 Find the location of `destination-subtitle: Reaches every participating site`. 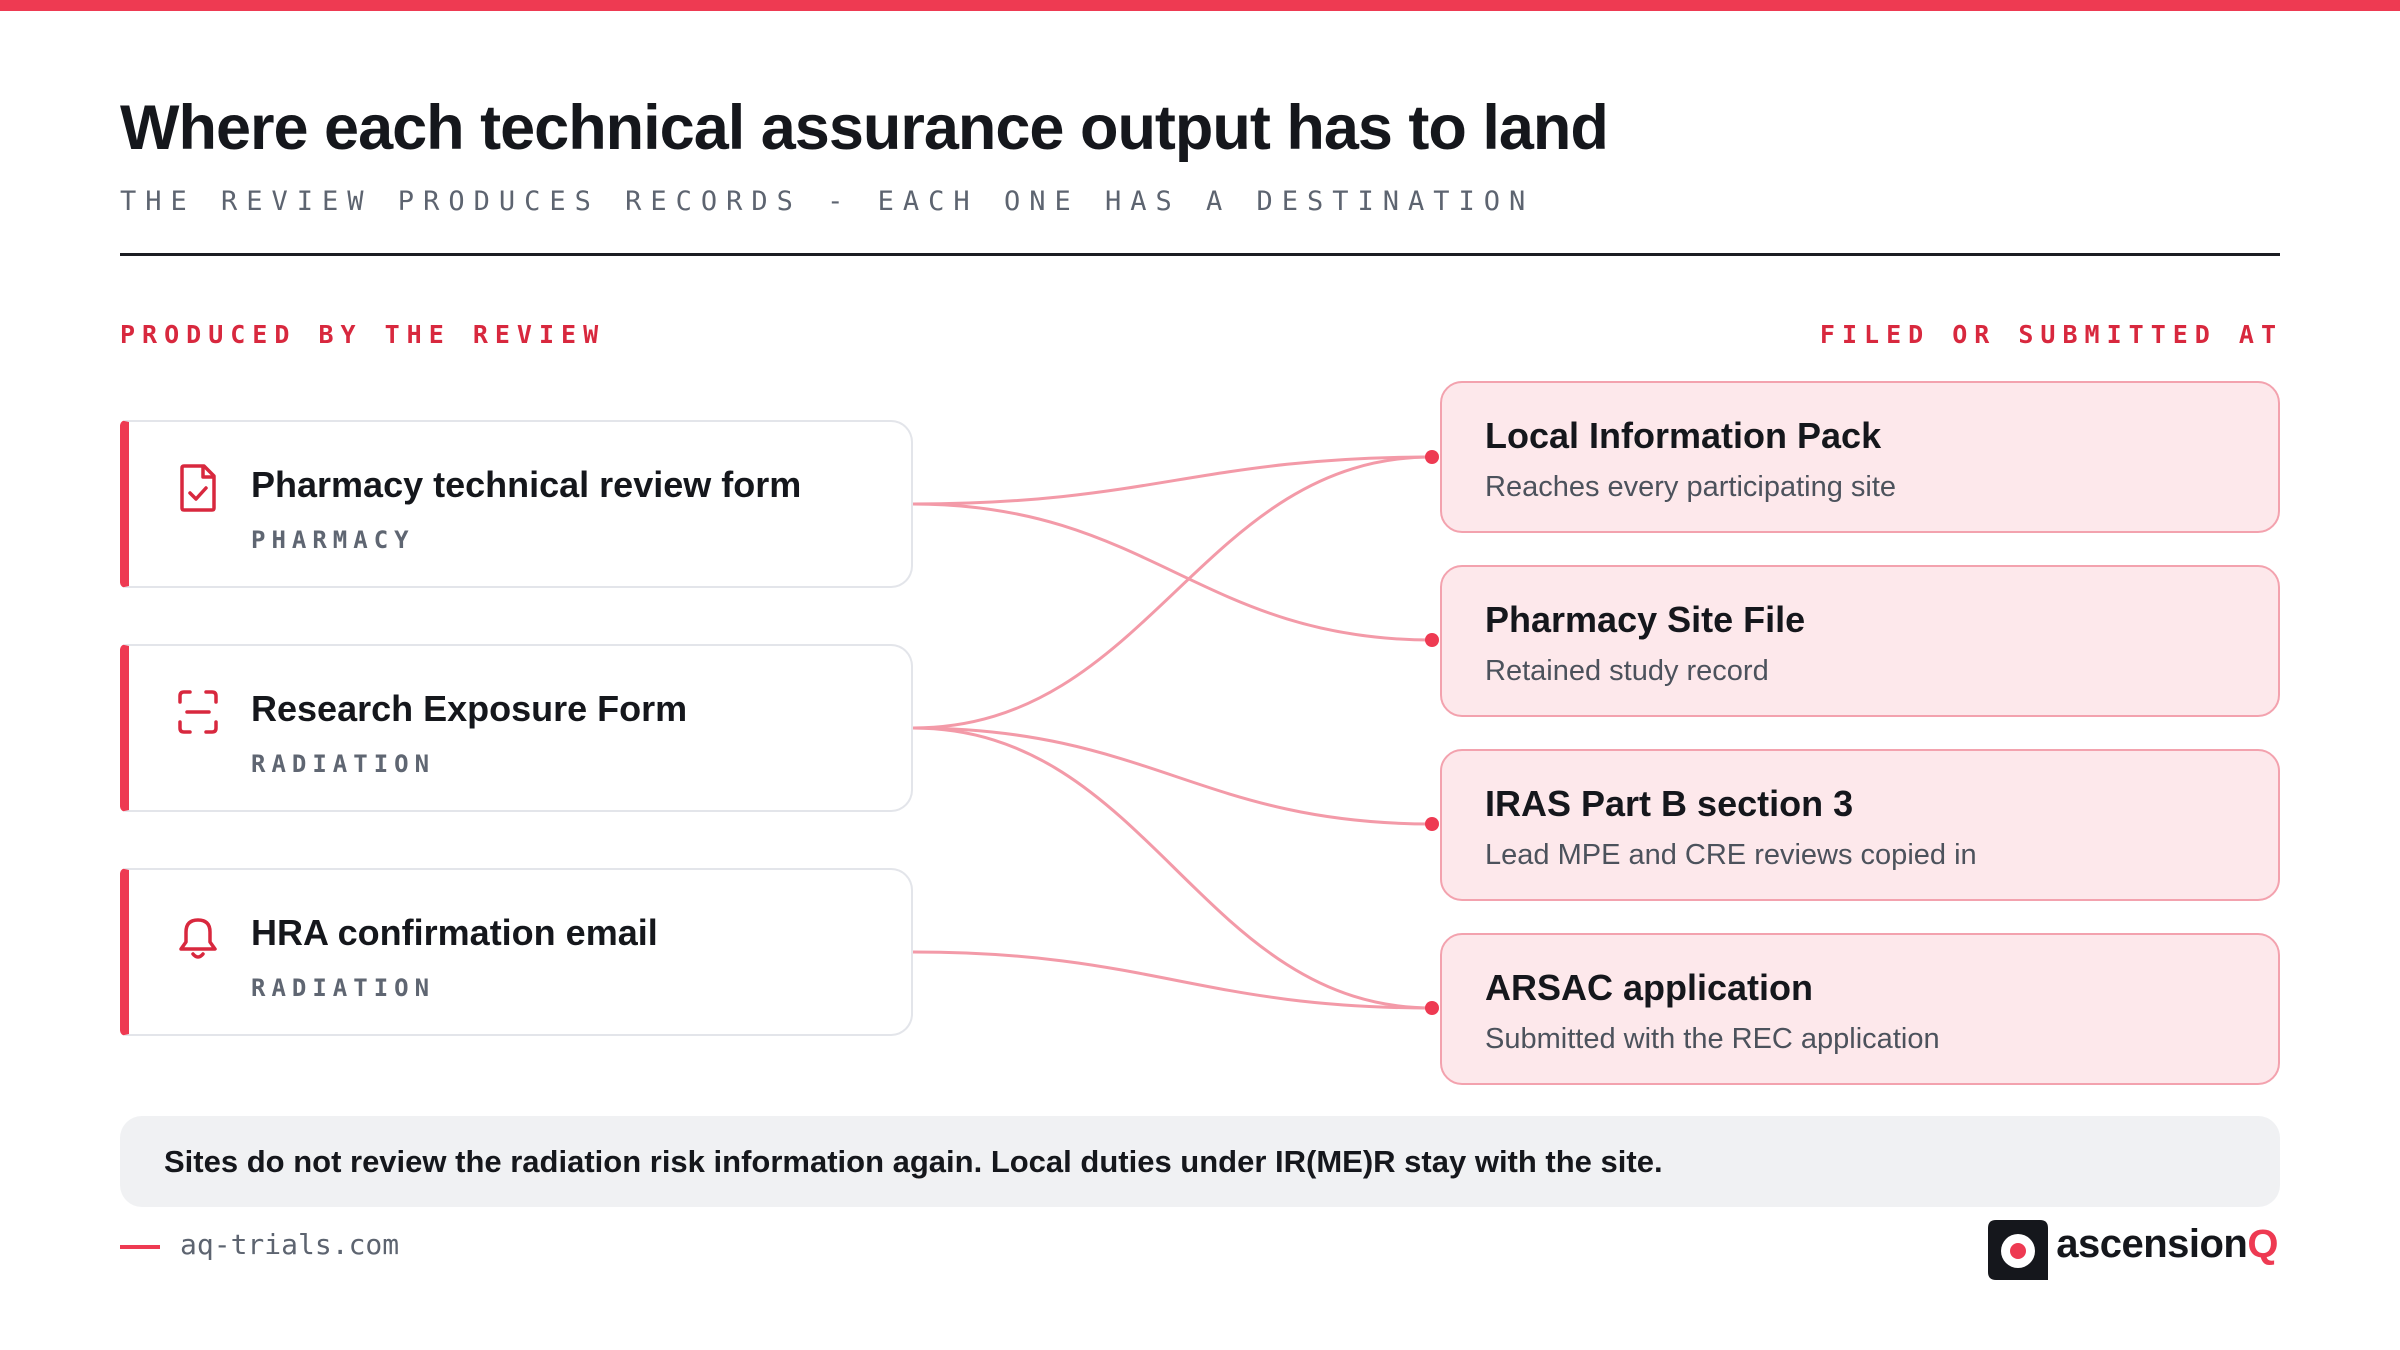

destination-subtitle: Reaches every participating site is located at coordinates (1691, 487).